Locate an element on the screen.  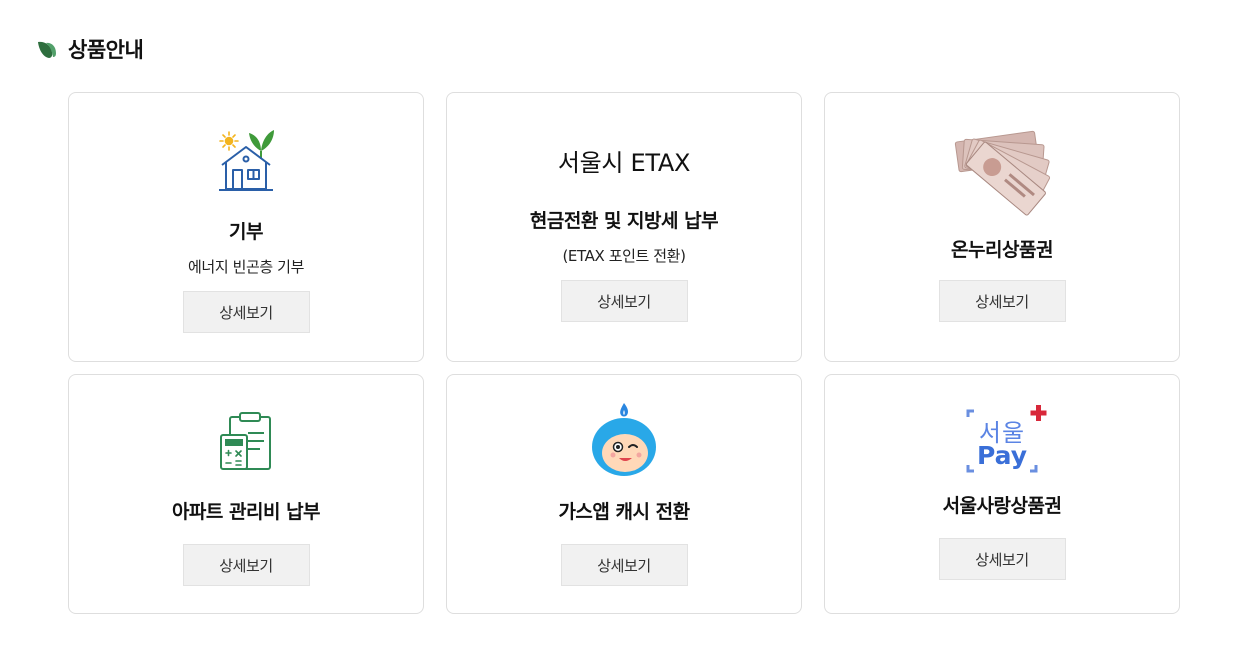
card-subtitle: 에너지 빈곤층 기부 is located at coordinates (246, 267).